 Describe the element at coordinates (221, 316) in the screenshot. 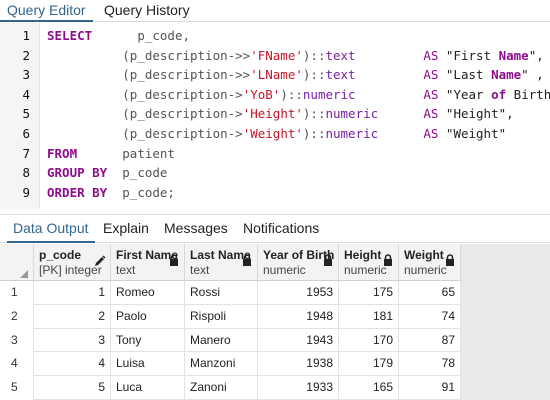

I see `table-cell: Rispoli` at that location.